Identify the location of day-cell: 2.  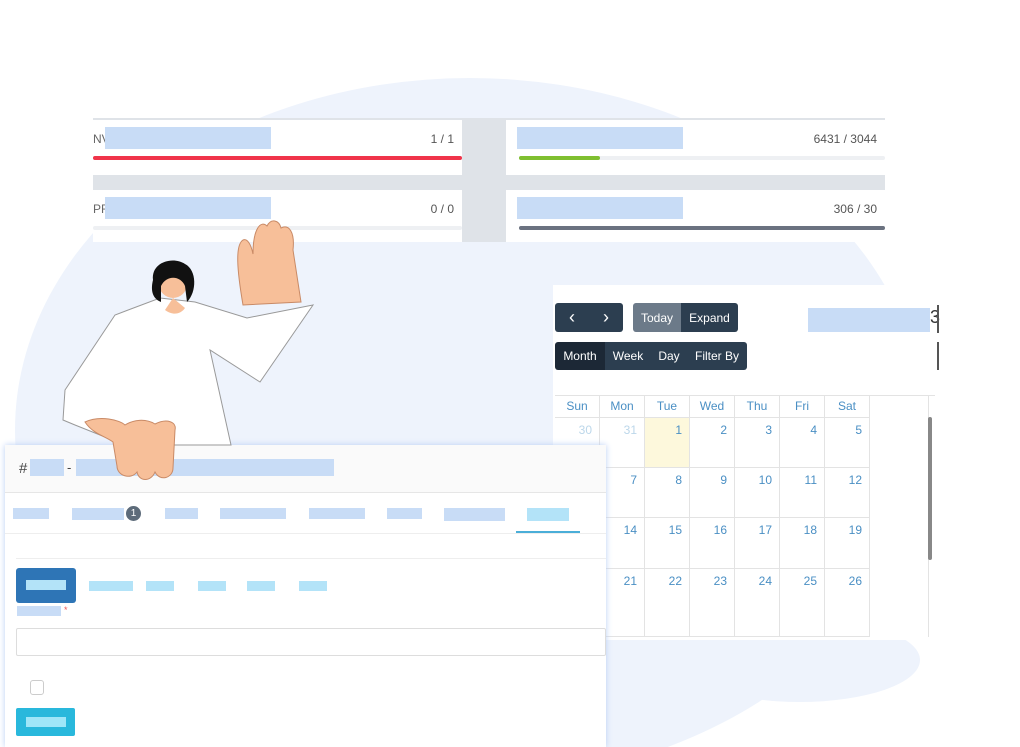
(712, 443).